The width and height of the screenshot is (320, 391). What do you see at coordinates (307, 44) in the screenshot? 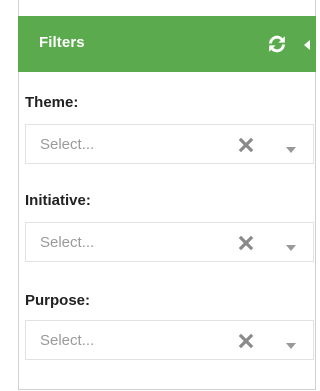
I see `caret-left-icon` at bounding box center [307, 44].